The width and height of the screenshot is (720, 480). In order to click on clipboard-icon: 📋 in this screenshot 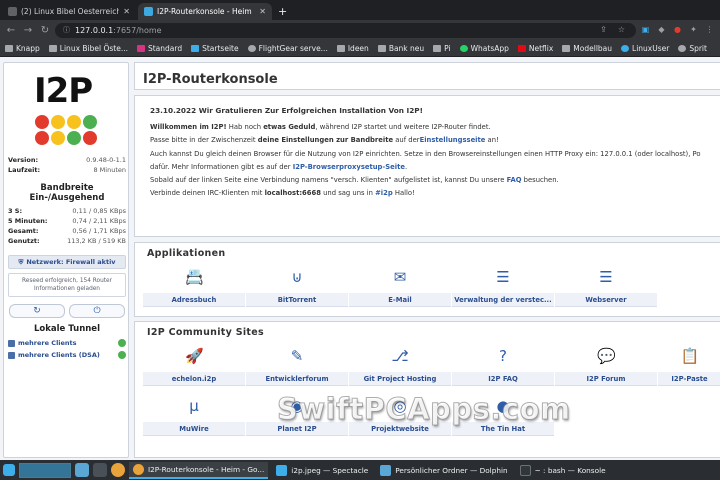, I will do `click(690, 356)`.